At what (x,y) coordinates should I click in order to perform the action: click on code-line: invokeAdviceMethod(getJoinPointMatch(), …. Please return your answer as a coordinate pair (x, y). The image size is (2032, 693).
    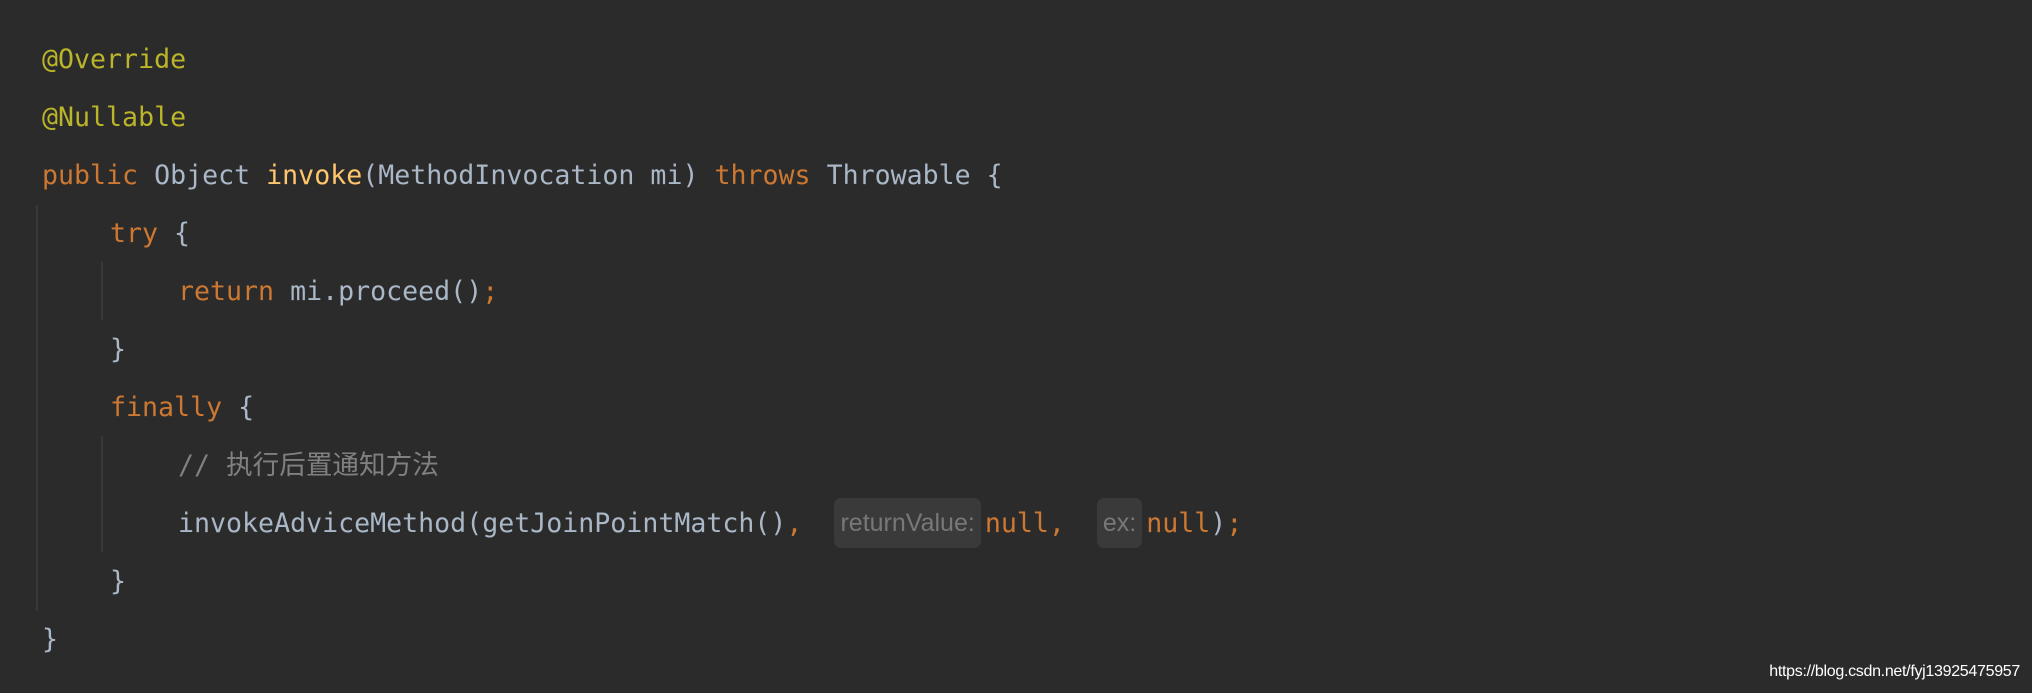
    Looking at the image, I should click on (710, 524).